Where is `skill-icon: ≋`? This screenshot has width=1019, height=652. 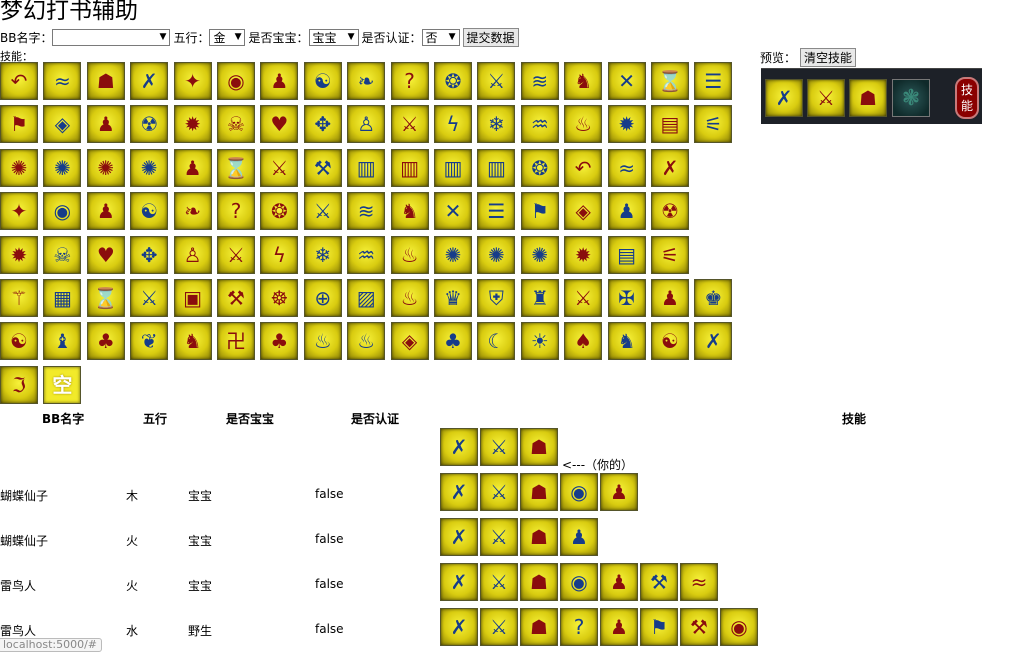
skill-icon: ≋ is located at coordinates (366, 211).